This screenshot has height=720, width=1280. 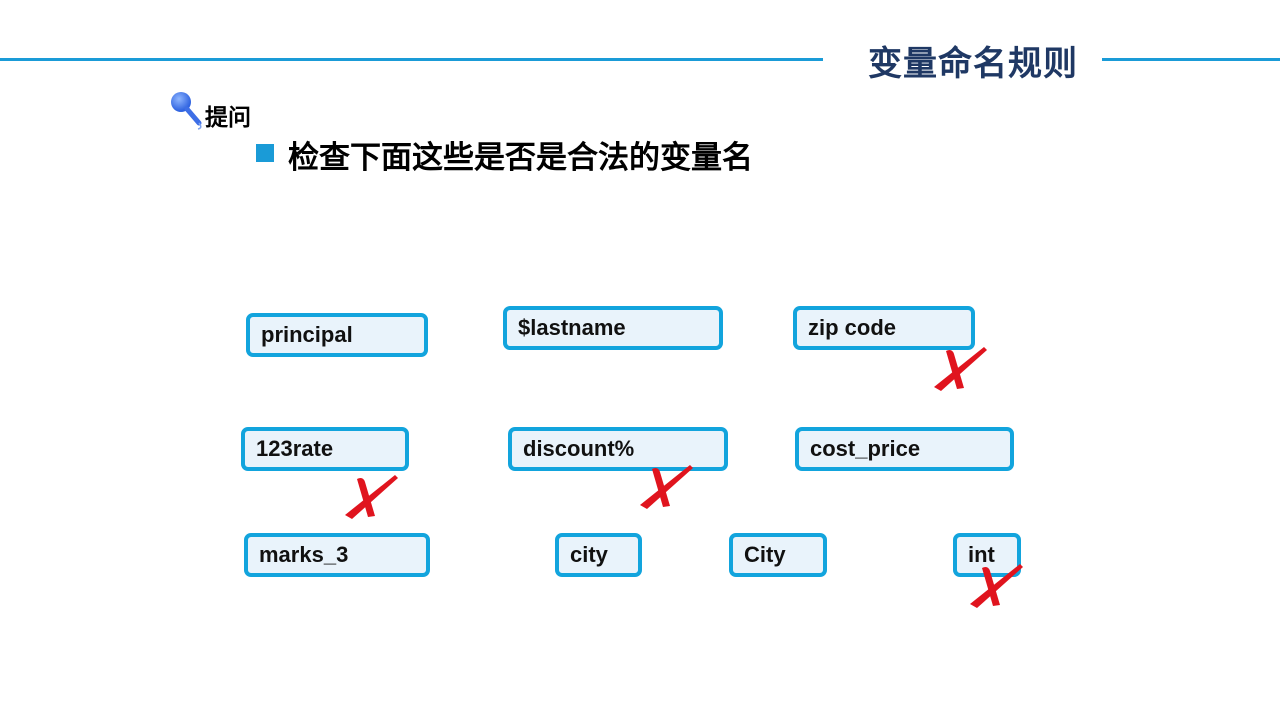 What do you see at coordinates (337, 335) in the screenshot?
I see `variable-box-principal: principal` at bounding box center [337, 335].